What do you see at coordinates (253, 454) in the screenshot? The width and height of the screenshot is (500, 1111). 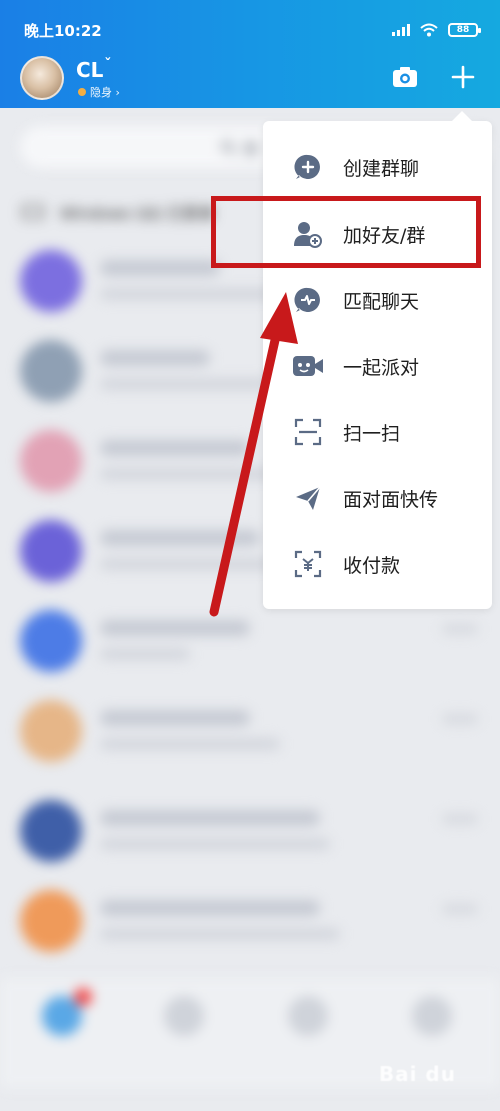 I see `annotation-arrow` at bounding box center [253, 454].